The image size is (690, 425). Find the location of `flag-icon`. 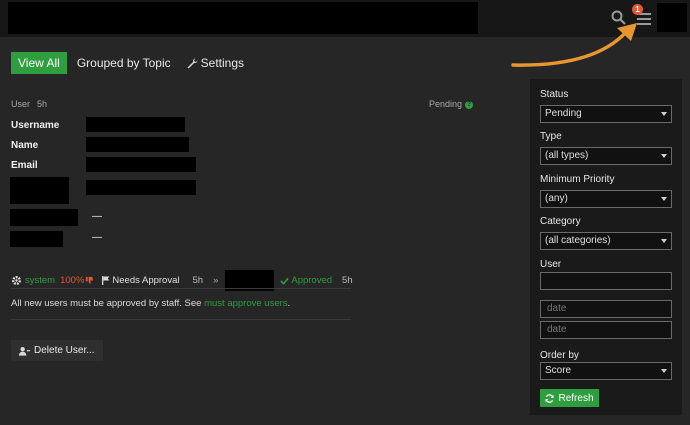

flag-icon is located at coordinates (106, 280).